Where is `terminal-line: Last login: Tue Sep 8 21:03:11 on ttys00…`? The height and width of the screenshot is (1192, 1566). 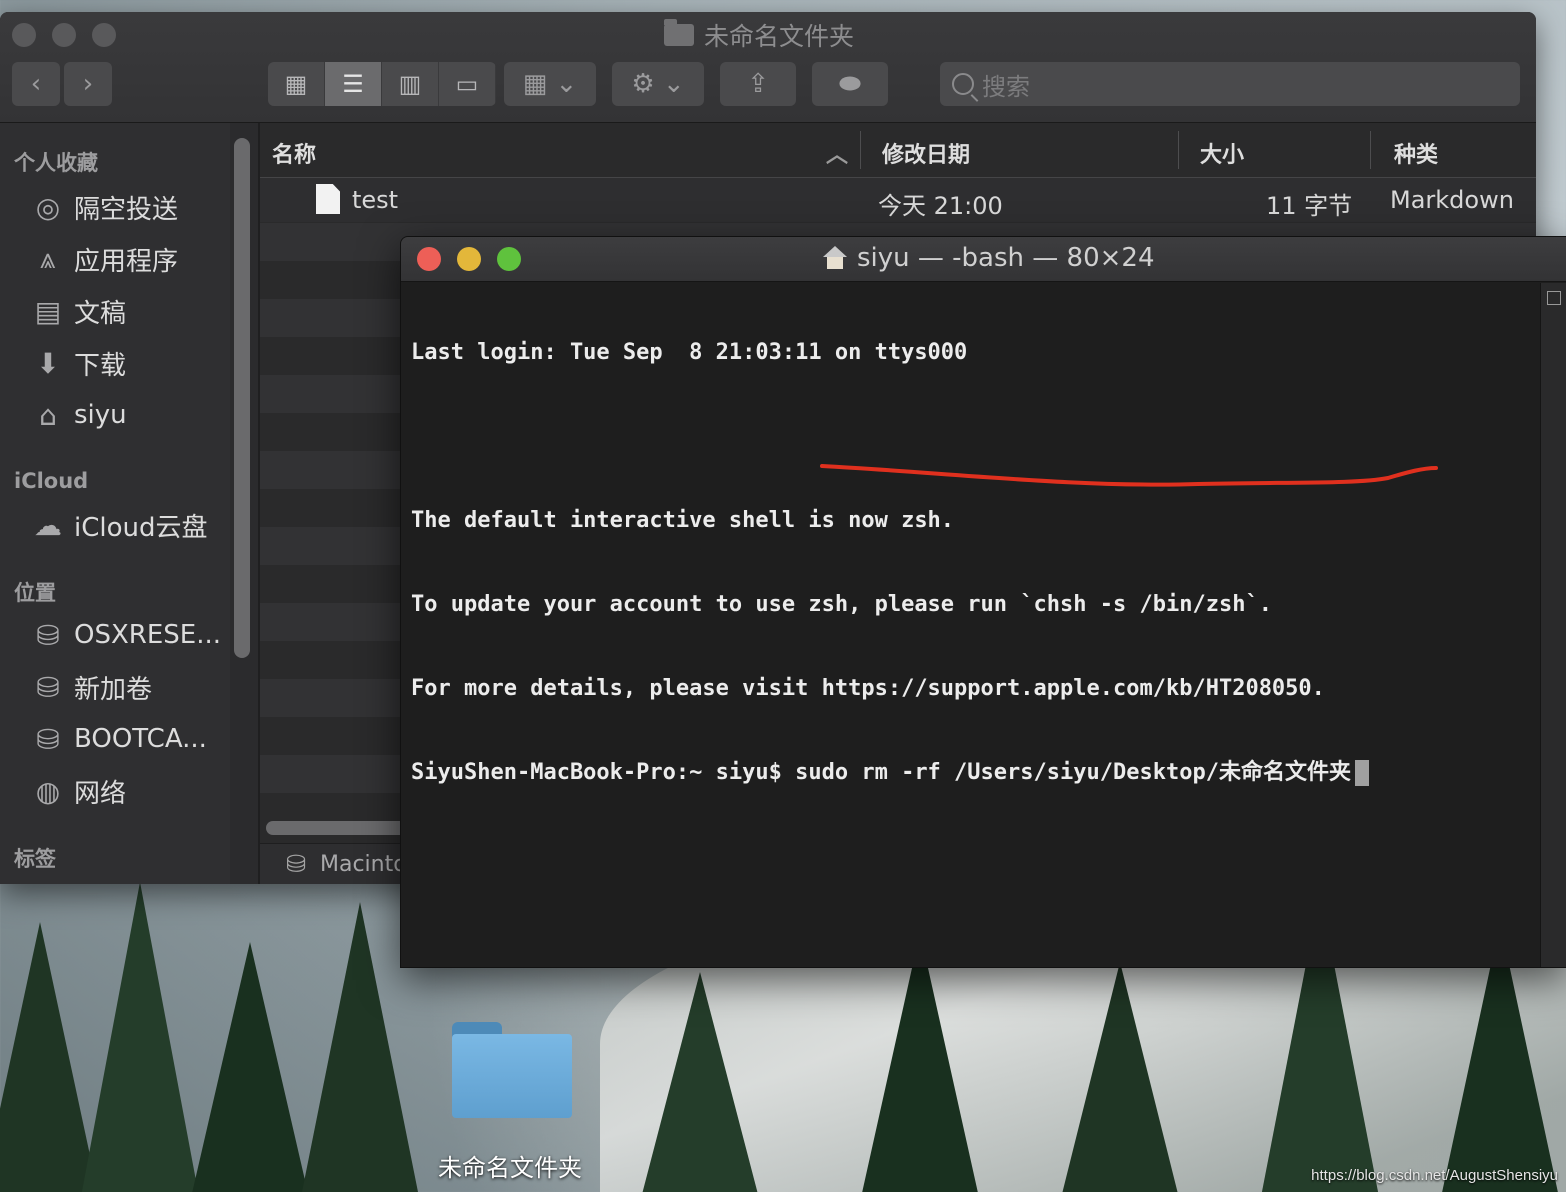
terminal-line: Last login: Tue Sep 8 21:03:11 on ttys00… is located at coordinates (689, 352).